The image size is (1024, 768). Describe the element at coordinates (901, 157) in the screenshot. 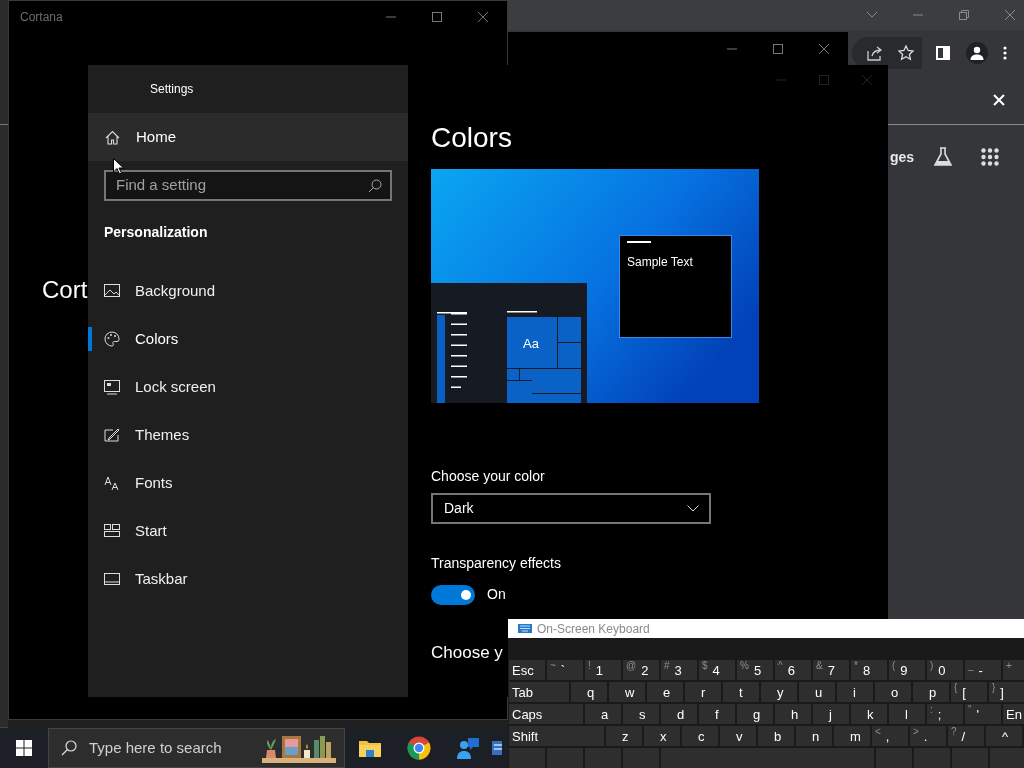

I see `link-text: ges` at that location.